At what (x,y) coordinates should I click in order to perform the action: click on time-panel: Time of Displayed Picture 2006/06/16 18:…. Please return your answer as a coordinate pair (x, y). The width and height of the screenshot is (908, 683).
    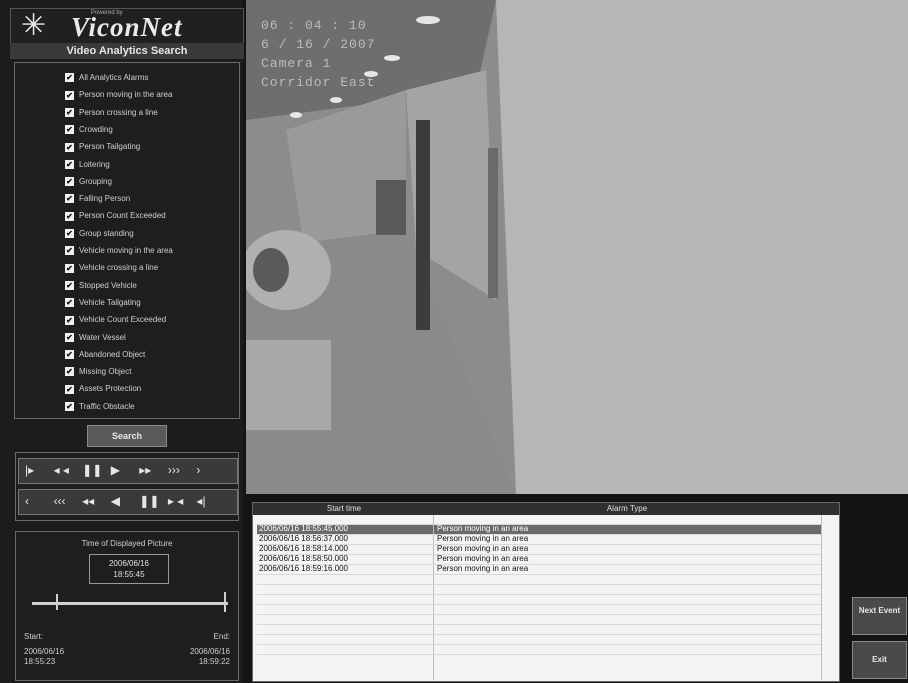
    Looking at the image, I should click on (127, 606).